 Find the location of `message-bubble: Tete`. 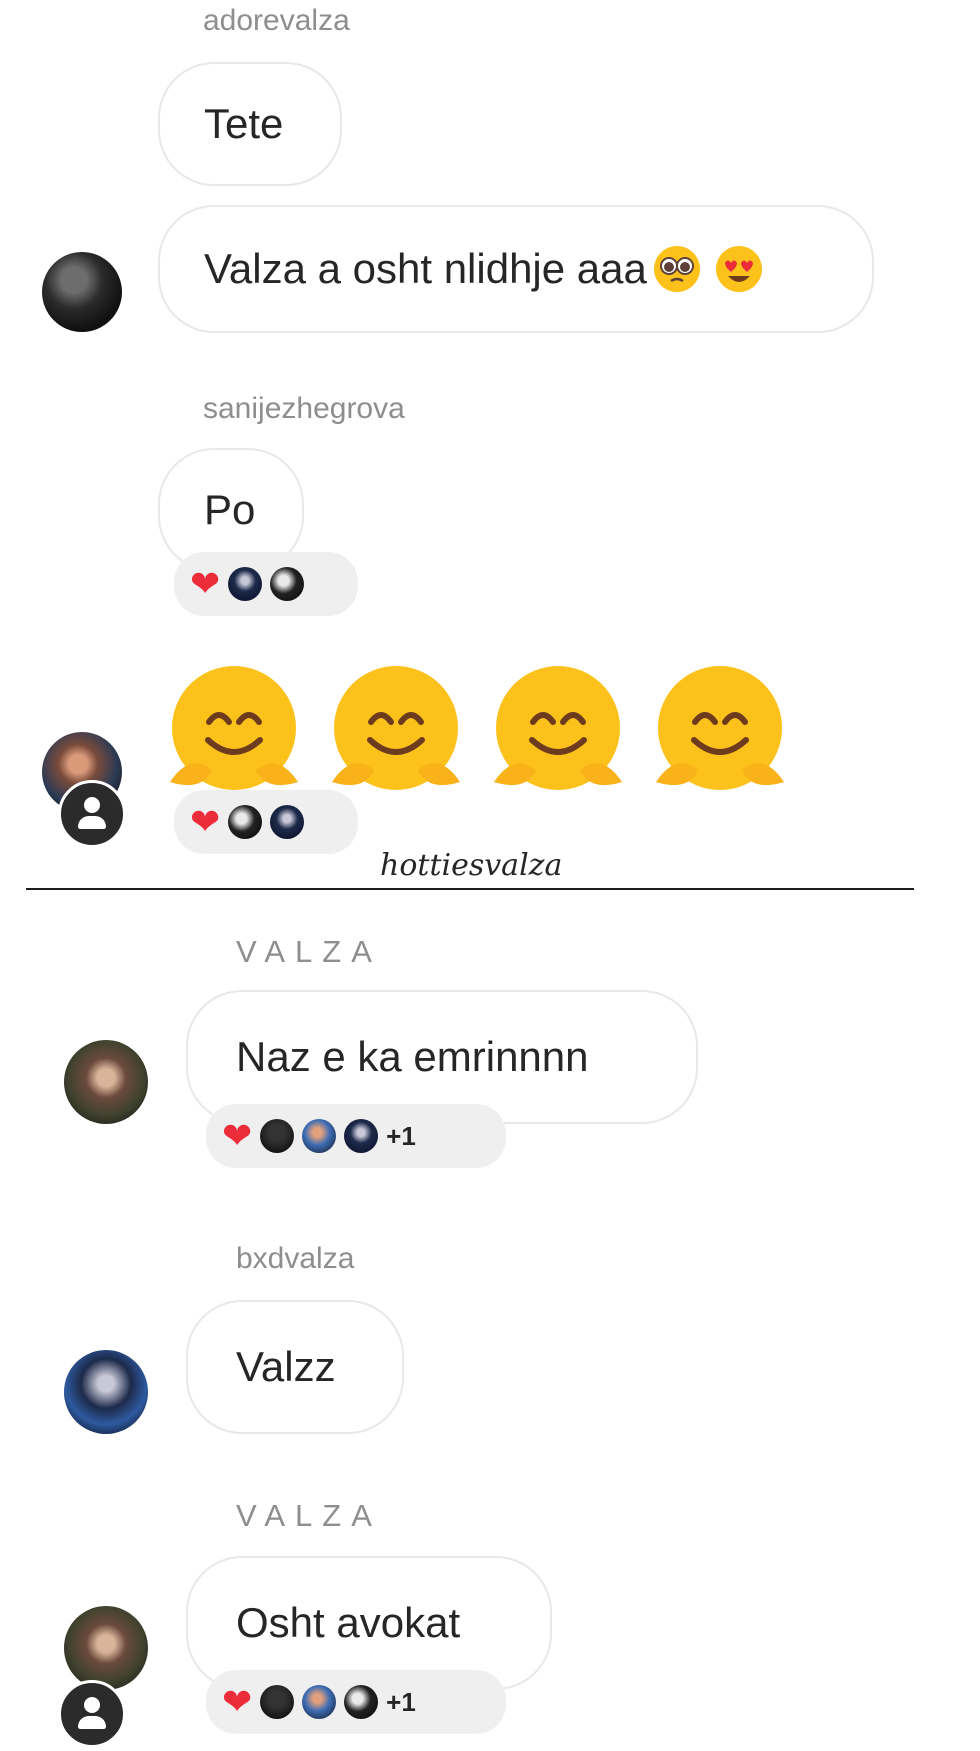

message-bubble: Tete is located at coordinates (250, 124).